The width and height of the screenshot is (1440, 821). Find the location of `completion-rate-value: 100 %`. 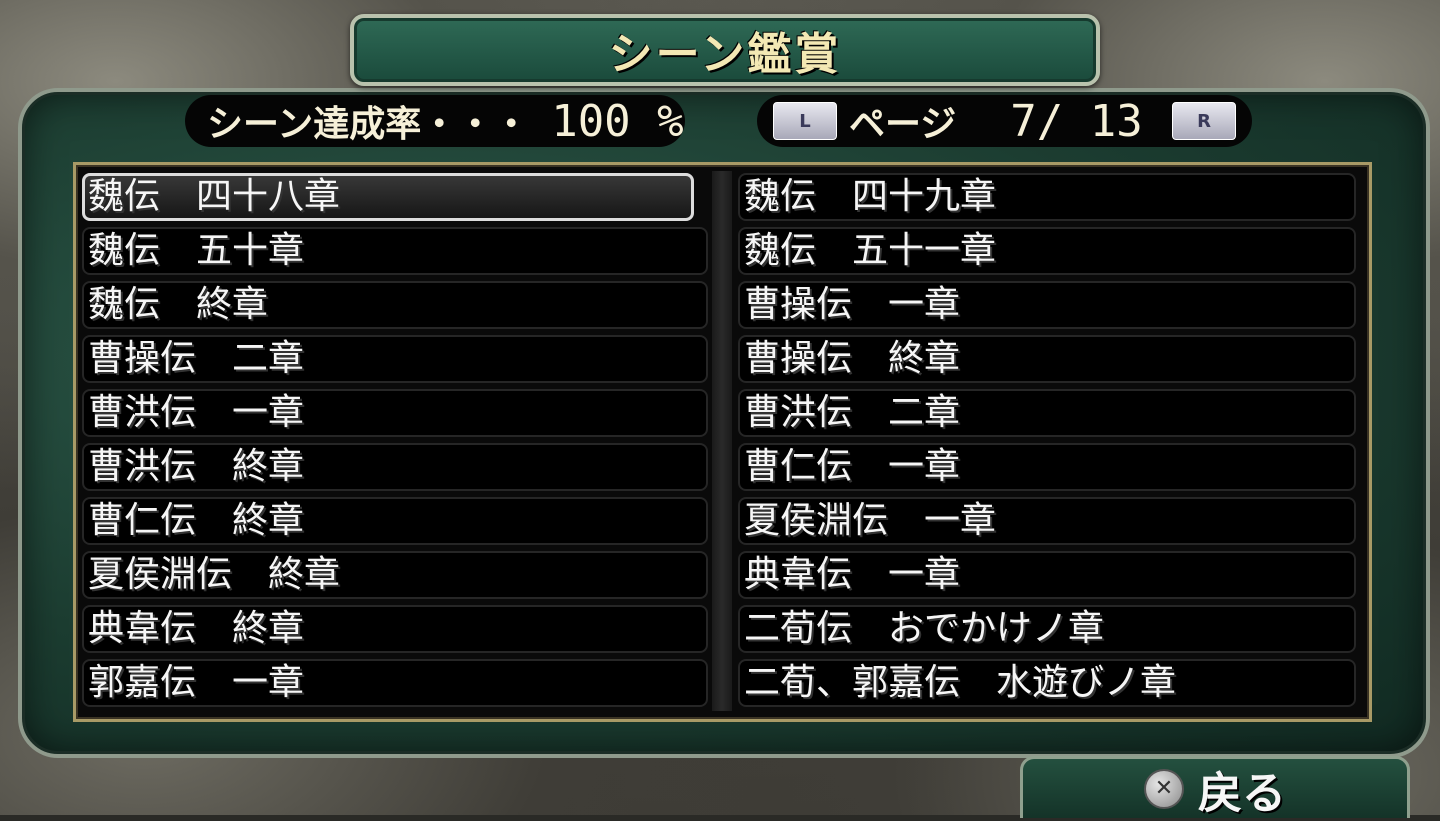

completion-rate-value: 100 % is located at coordinates (617, 121).